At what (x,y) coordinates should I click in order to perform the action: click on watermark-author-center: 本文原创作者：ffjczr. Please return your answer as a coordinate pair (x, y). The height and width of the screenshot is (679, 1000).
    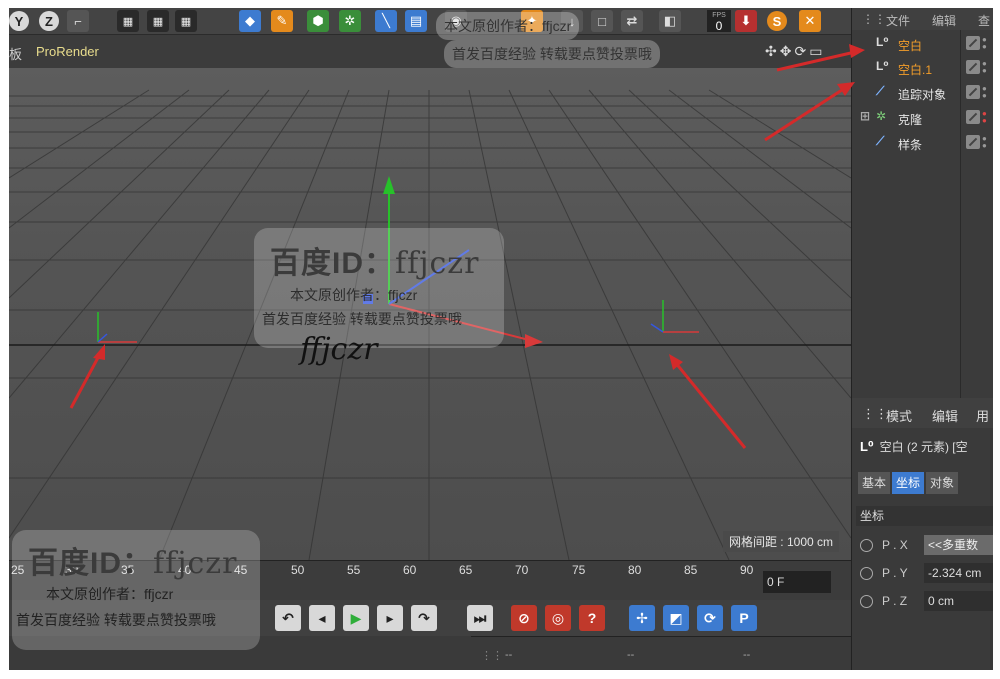
    Looking at the image, I should click on (354, 295).